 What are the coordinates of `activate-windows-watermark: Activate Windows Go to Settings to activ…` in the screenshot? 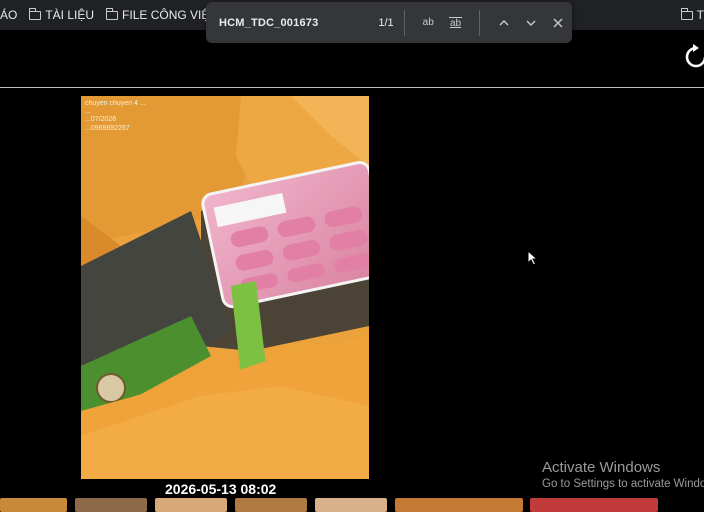 It's located at (623, 474).